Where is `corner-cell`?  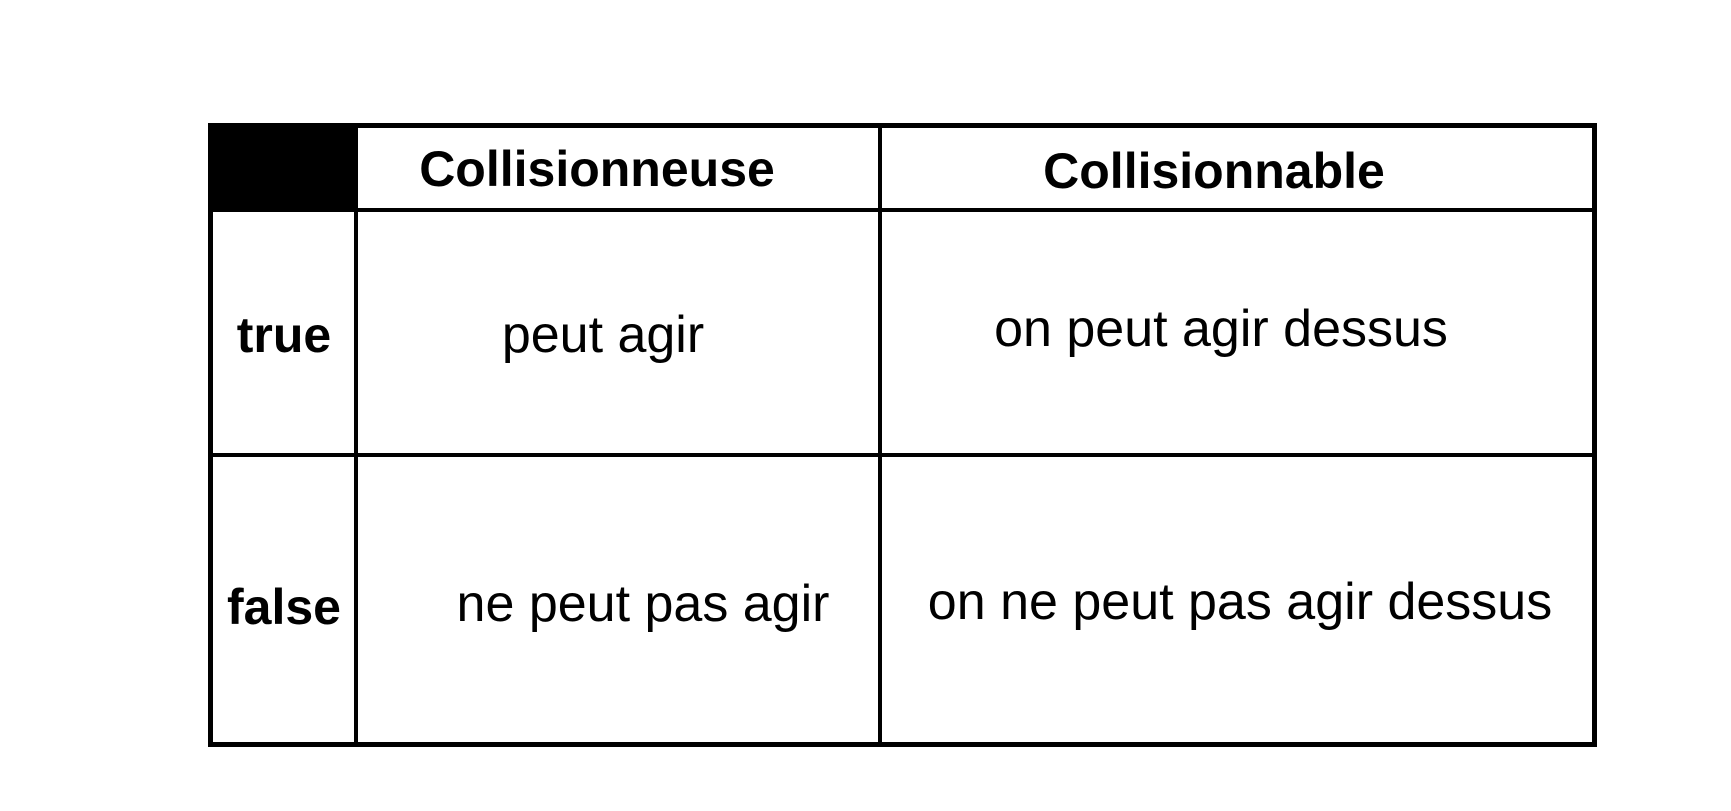
corner-cell is located at coordinates (283, 169).